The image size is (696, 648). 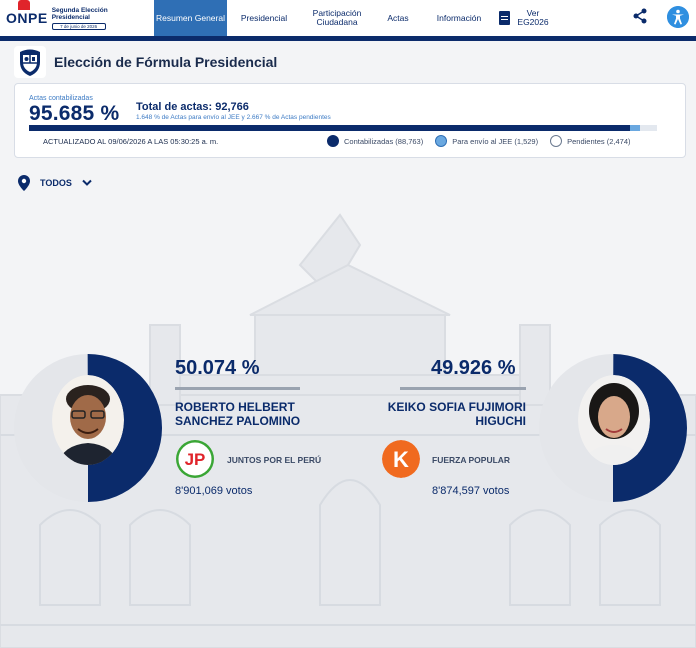 What do you see at coordinates (456, 414) in the screenshot?
I see `candidate-2-name: KEIKO SOFIA FUJIMORI HIGUCHI` at bounding box center [456, 414].